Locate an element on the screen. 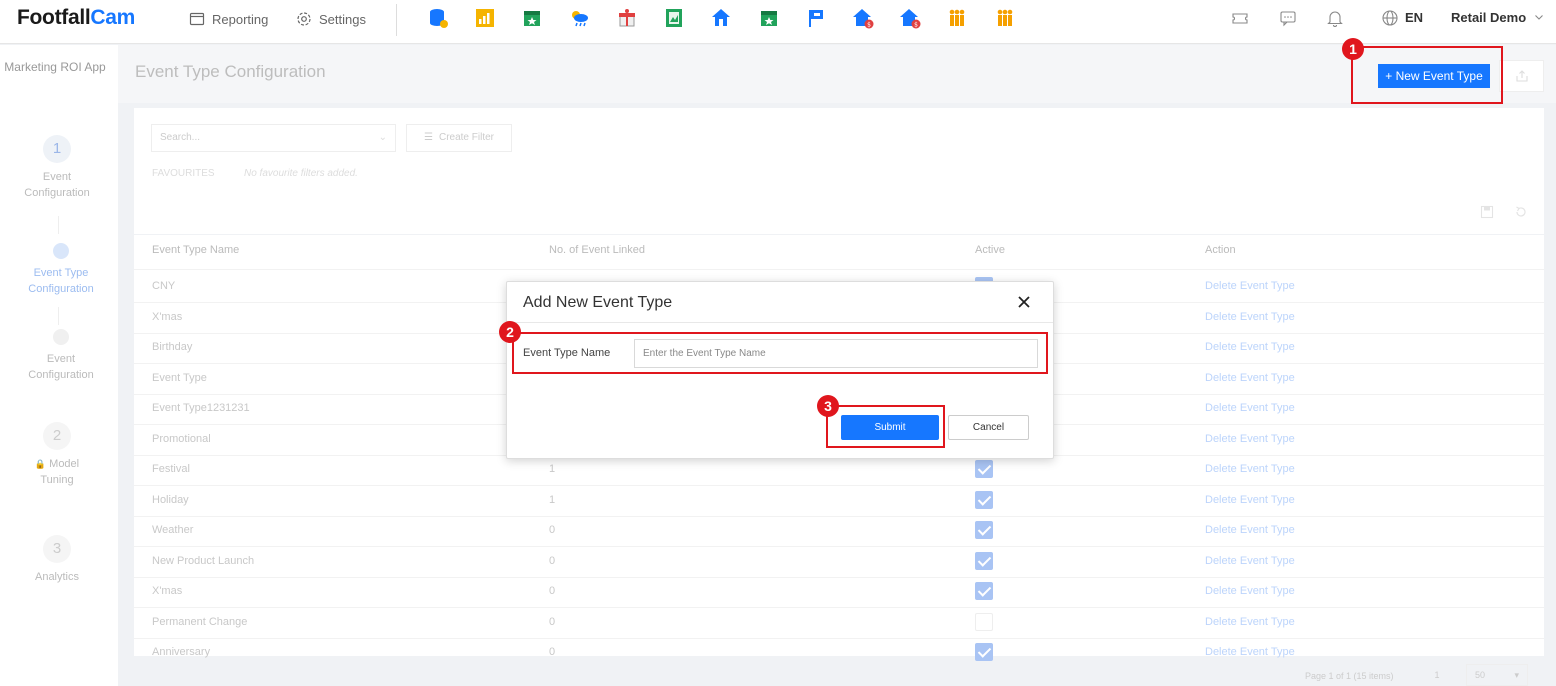  page-header is located at coordinates (837, 74).